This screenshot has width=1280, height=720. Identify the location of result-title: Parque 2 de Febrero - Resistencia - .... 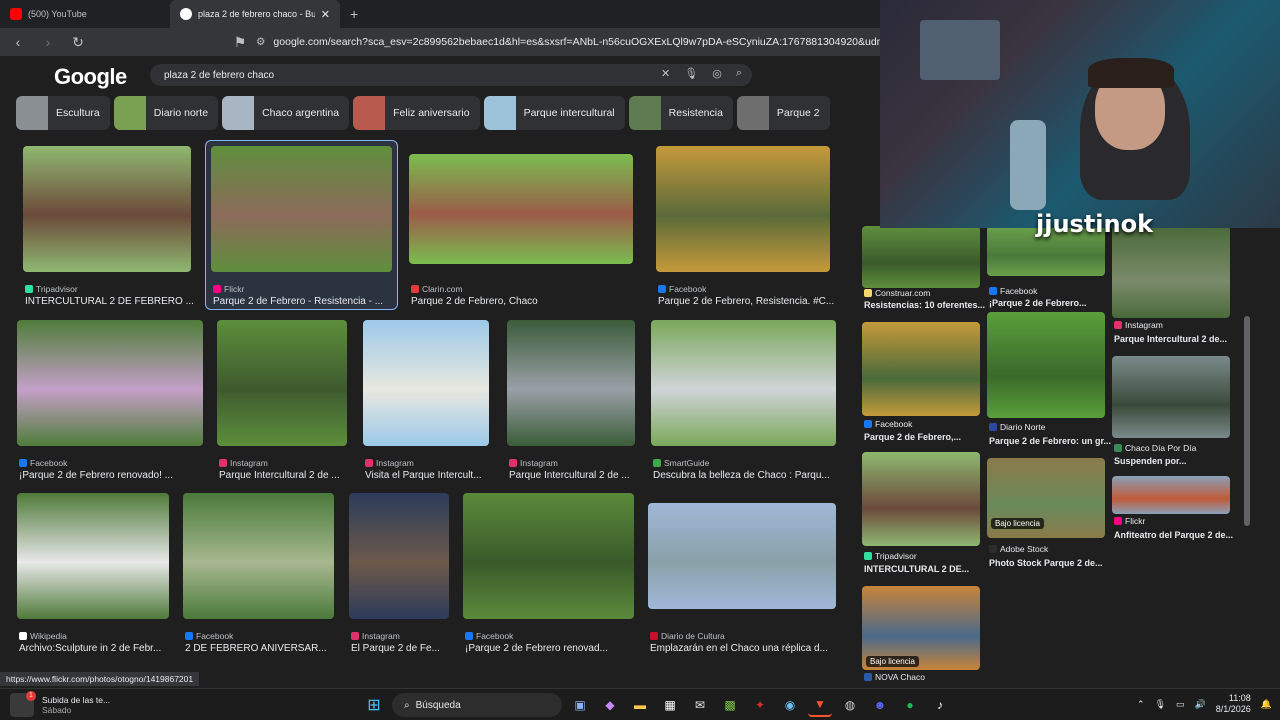
(308, 301).